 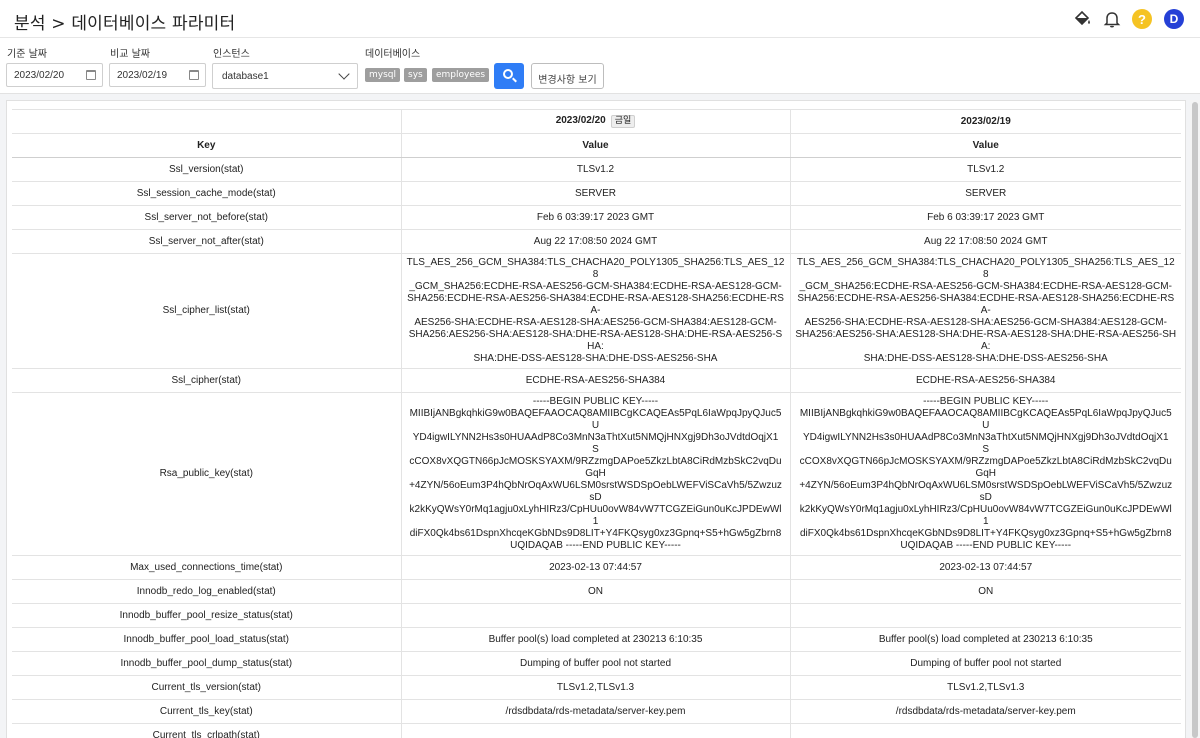 What do you see at coordinates (1174, 19) in the screenshot?
I see `user-avatar: D` at bounding box center [1174, 19].